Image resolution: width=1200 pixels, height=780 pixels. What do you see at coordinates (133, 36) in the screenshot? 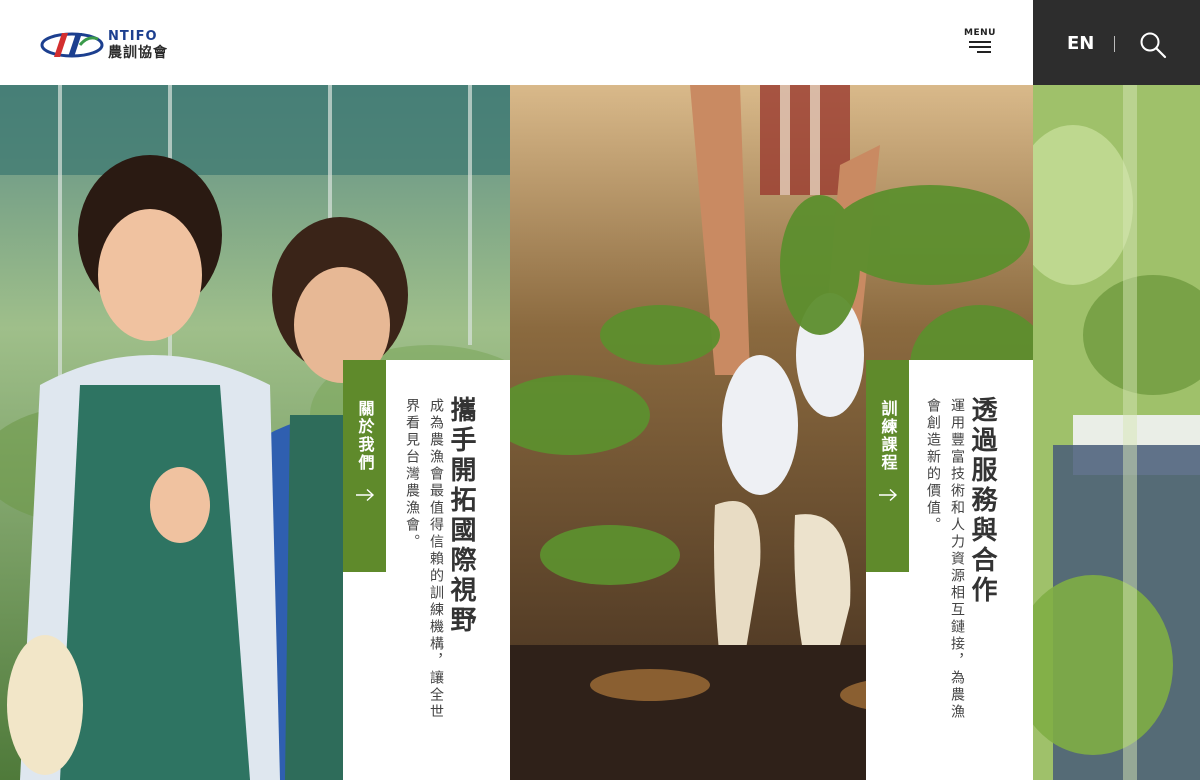
I see `logo-text-en: NTIFO` at bounding box center [133, 36].